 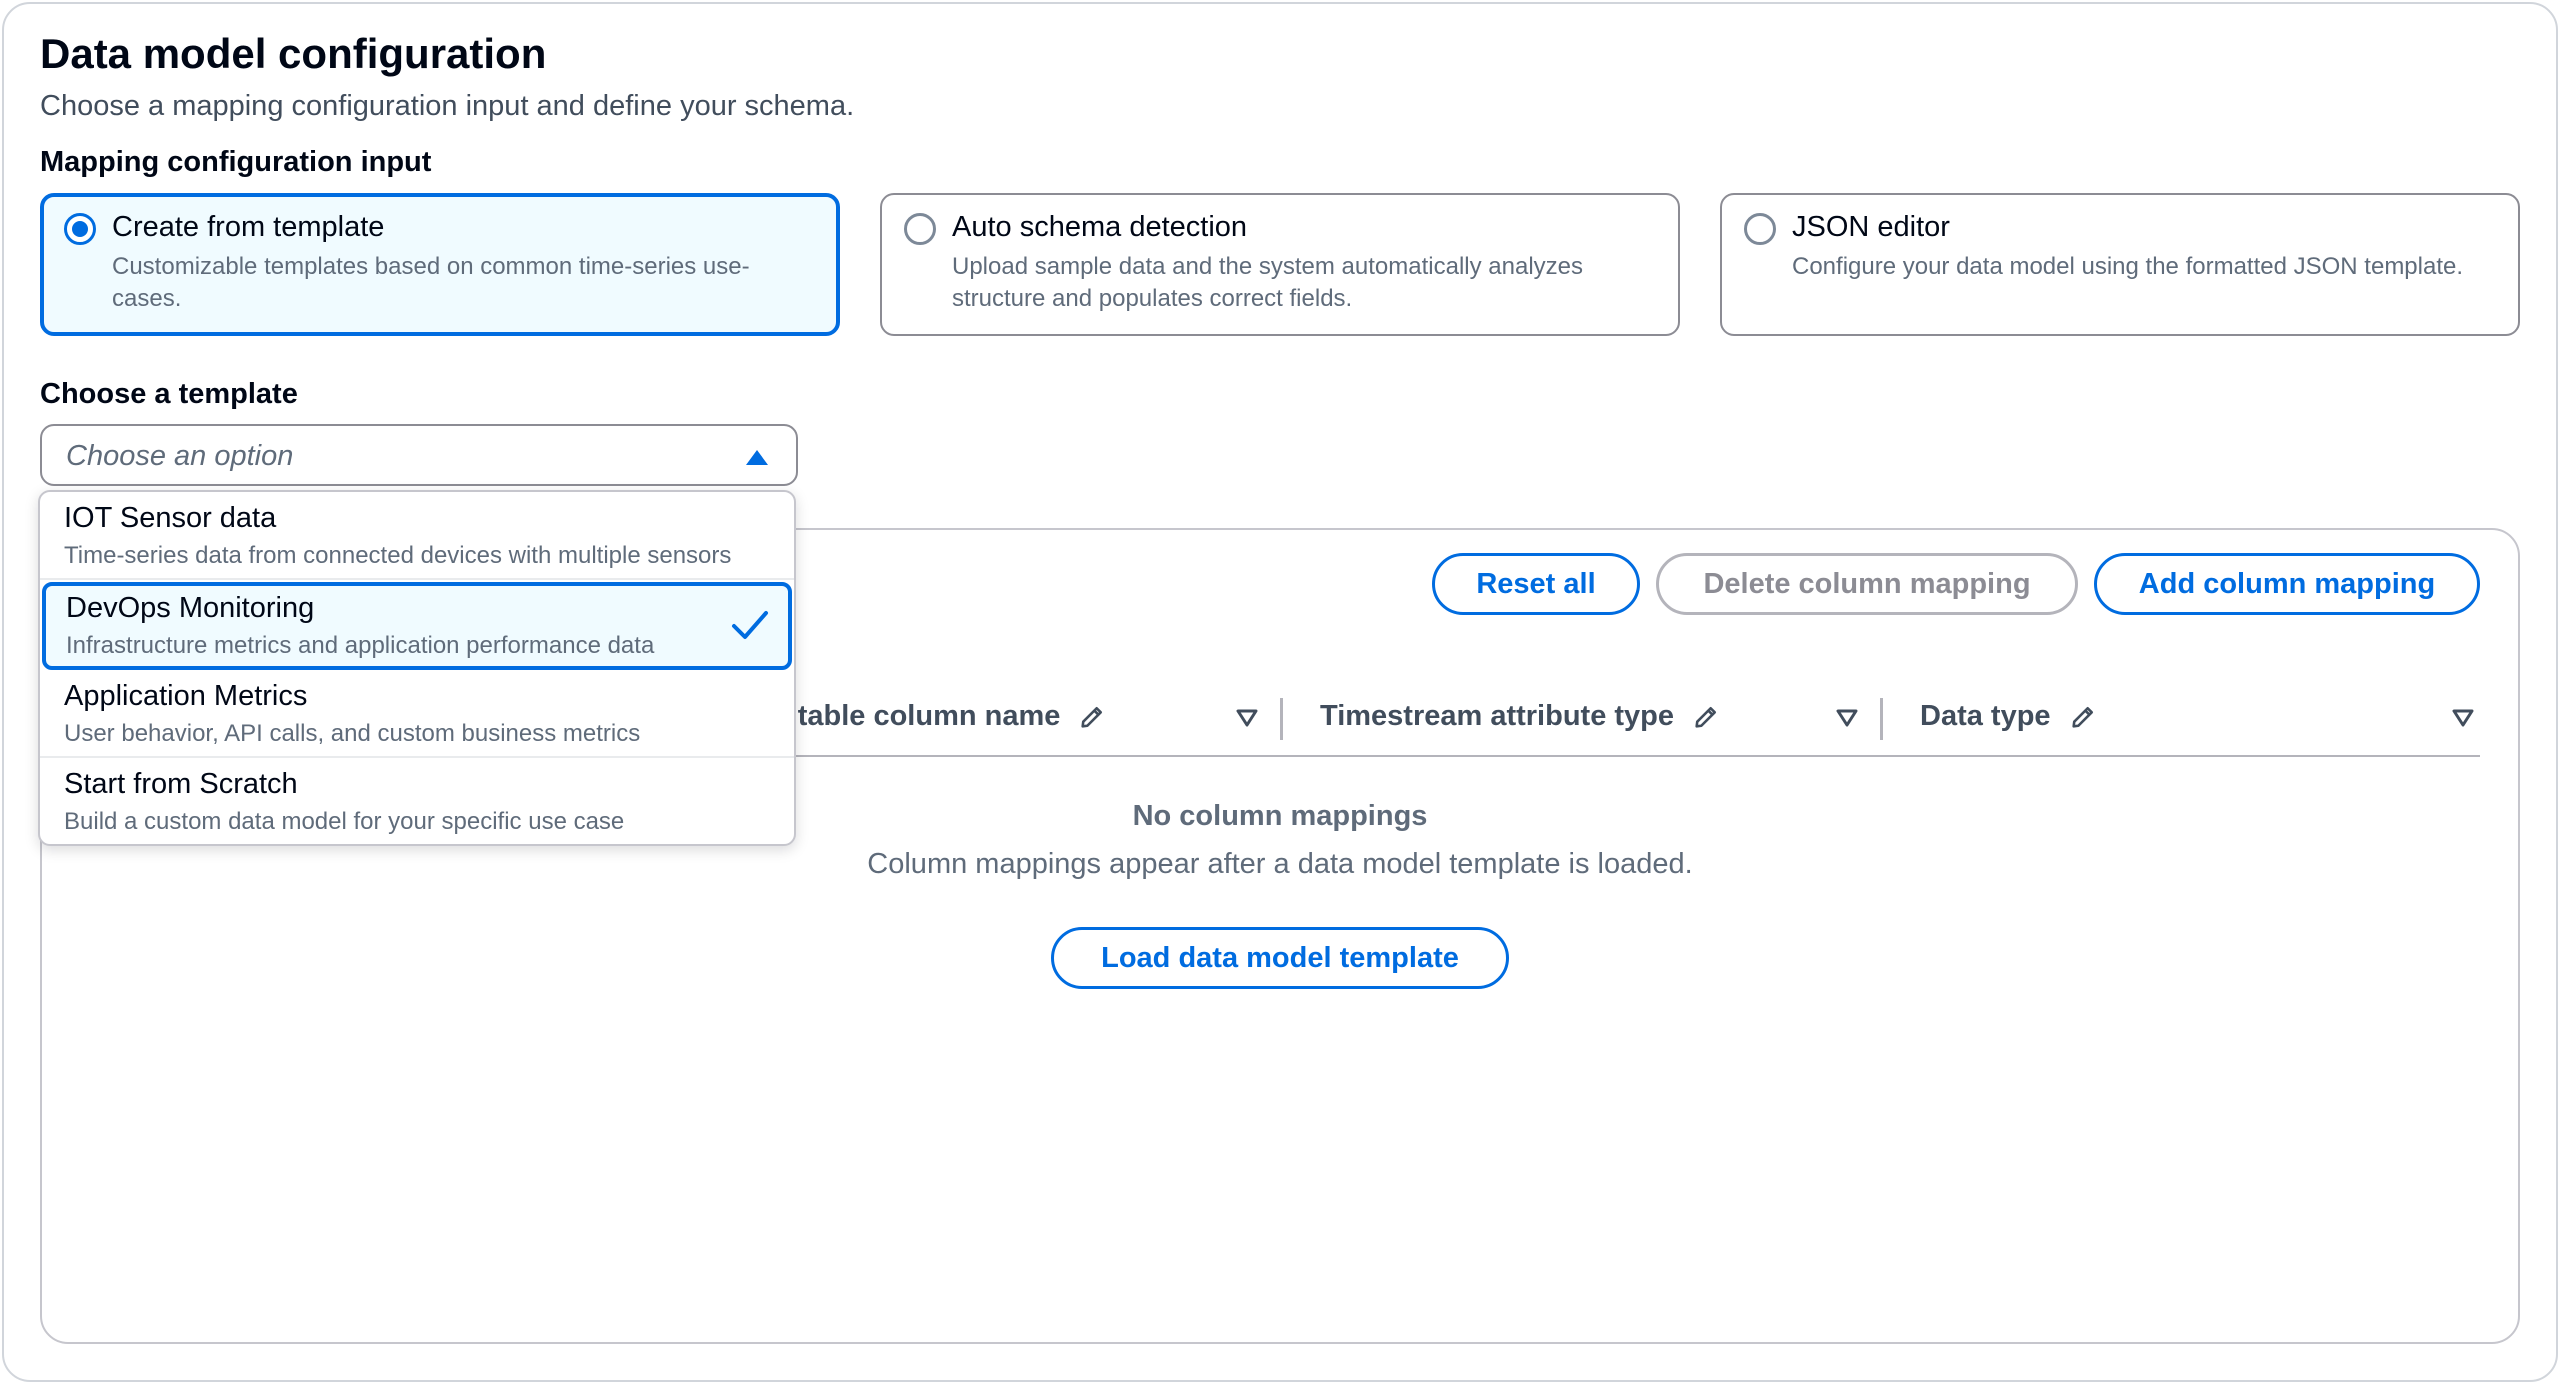 What do you see at coordinates (181, 784) in the screenshot?
I see `option-label: Start from Scratch` at bounding box center [181, 784].